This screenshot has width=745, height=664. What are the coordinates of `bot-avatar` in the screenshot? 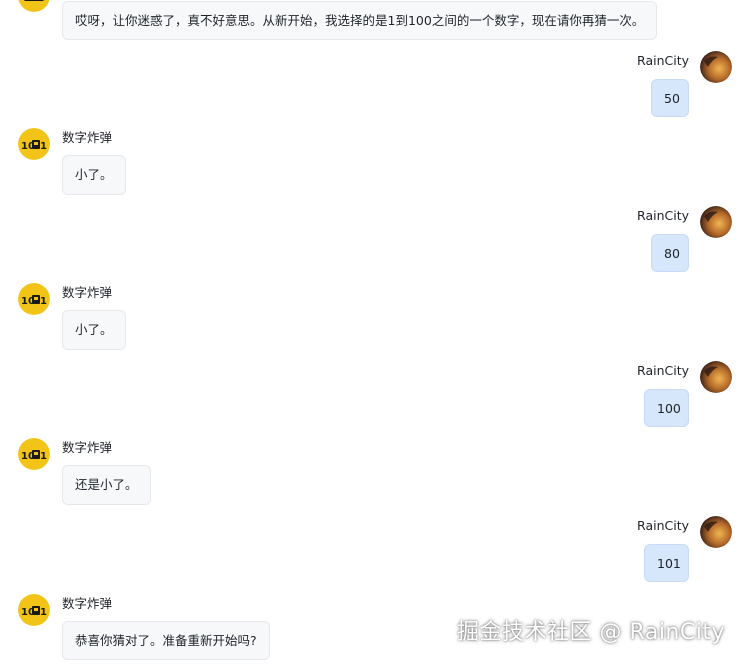 It's located at (34, 6).